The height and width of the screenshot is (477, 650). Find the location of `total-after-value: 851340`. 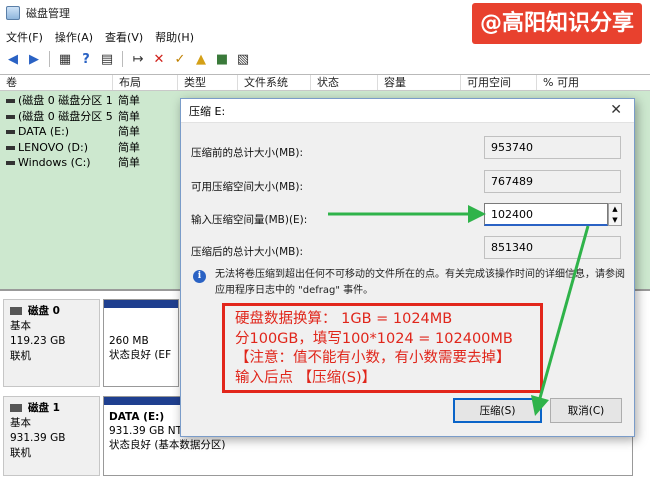

total-after-value: 851340 is located at coordinates (552, 247).